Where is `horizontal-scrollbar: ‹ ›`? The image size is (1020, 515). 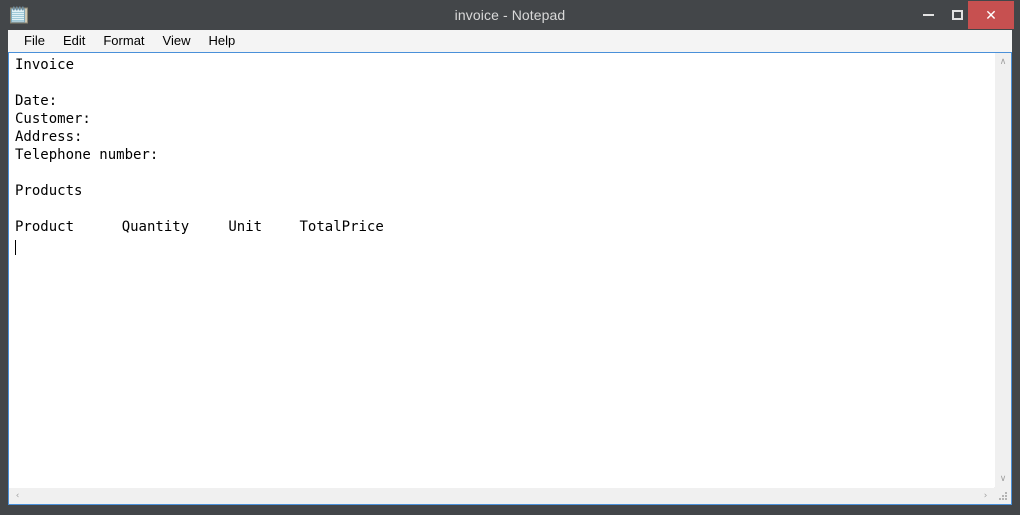 horizontal-scrollbar: ‹ › is located at coordinates (501, 495).